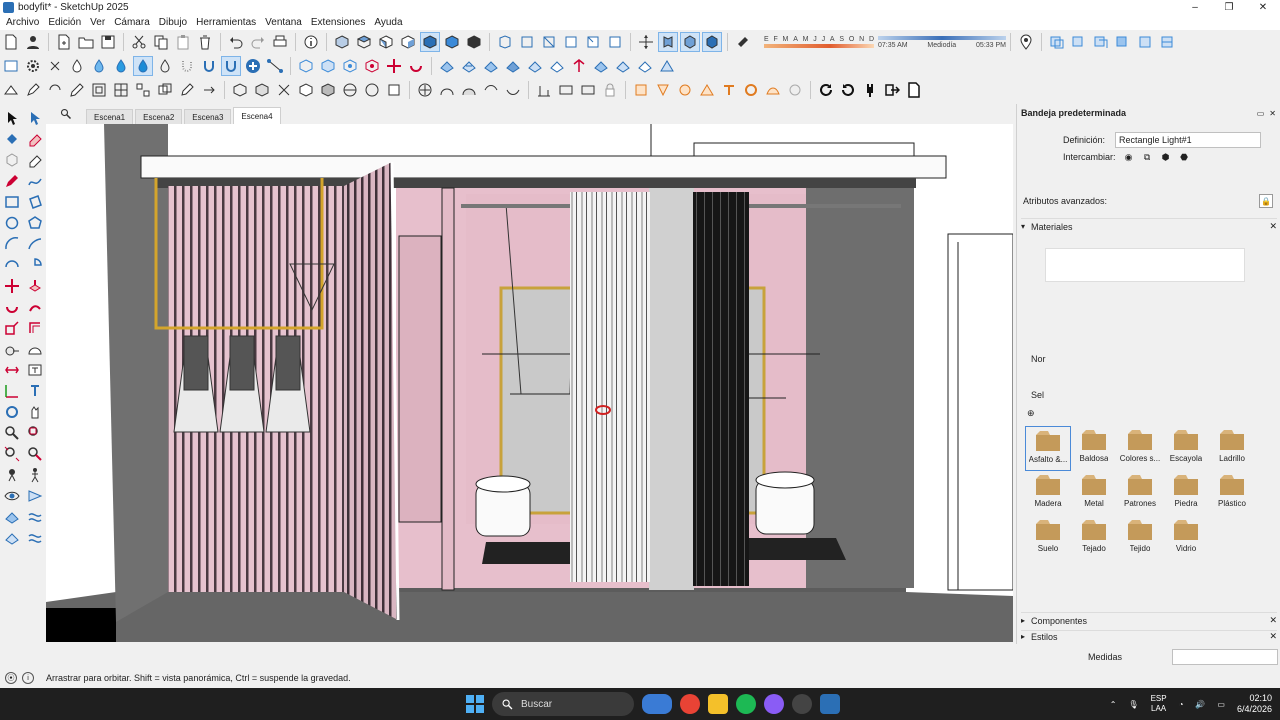 Image resolution: width=1280 pixels, height=720 pixels. Describe the element at coordinates (712, 42) in the screenshot. I see `look-around-icon` at that location.